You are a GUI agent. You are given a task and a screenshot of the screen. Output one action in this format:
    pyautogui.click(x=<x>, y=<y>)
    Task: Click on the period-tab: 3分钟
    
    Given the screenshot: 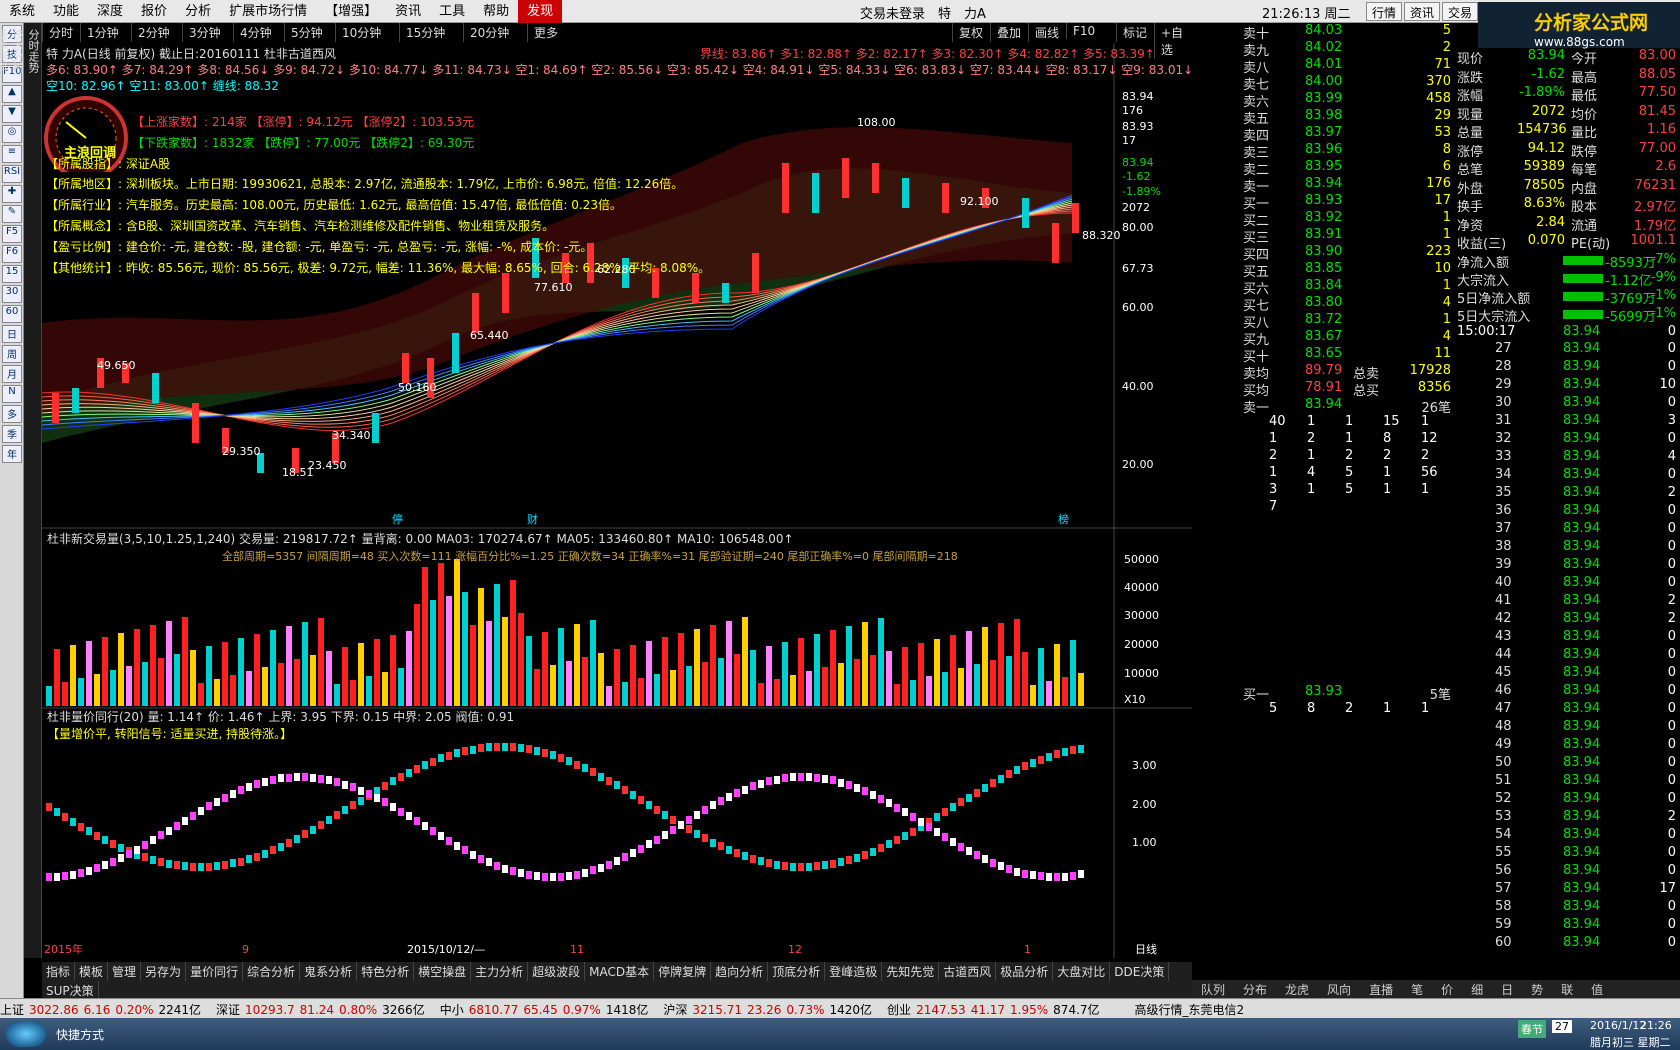 What is the action you would take?
    pyautogui.click(x=204, y=32)
    